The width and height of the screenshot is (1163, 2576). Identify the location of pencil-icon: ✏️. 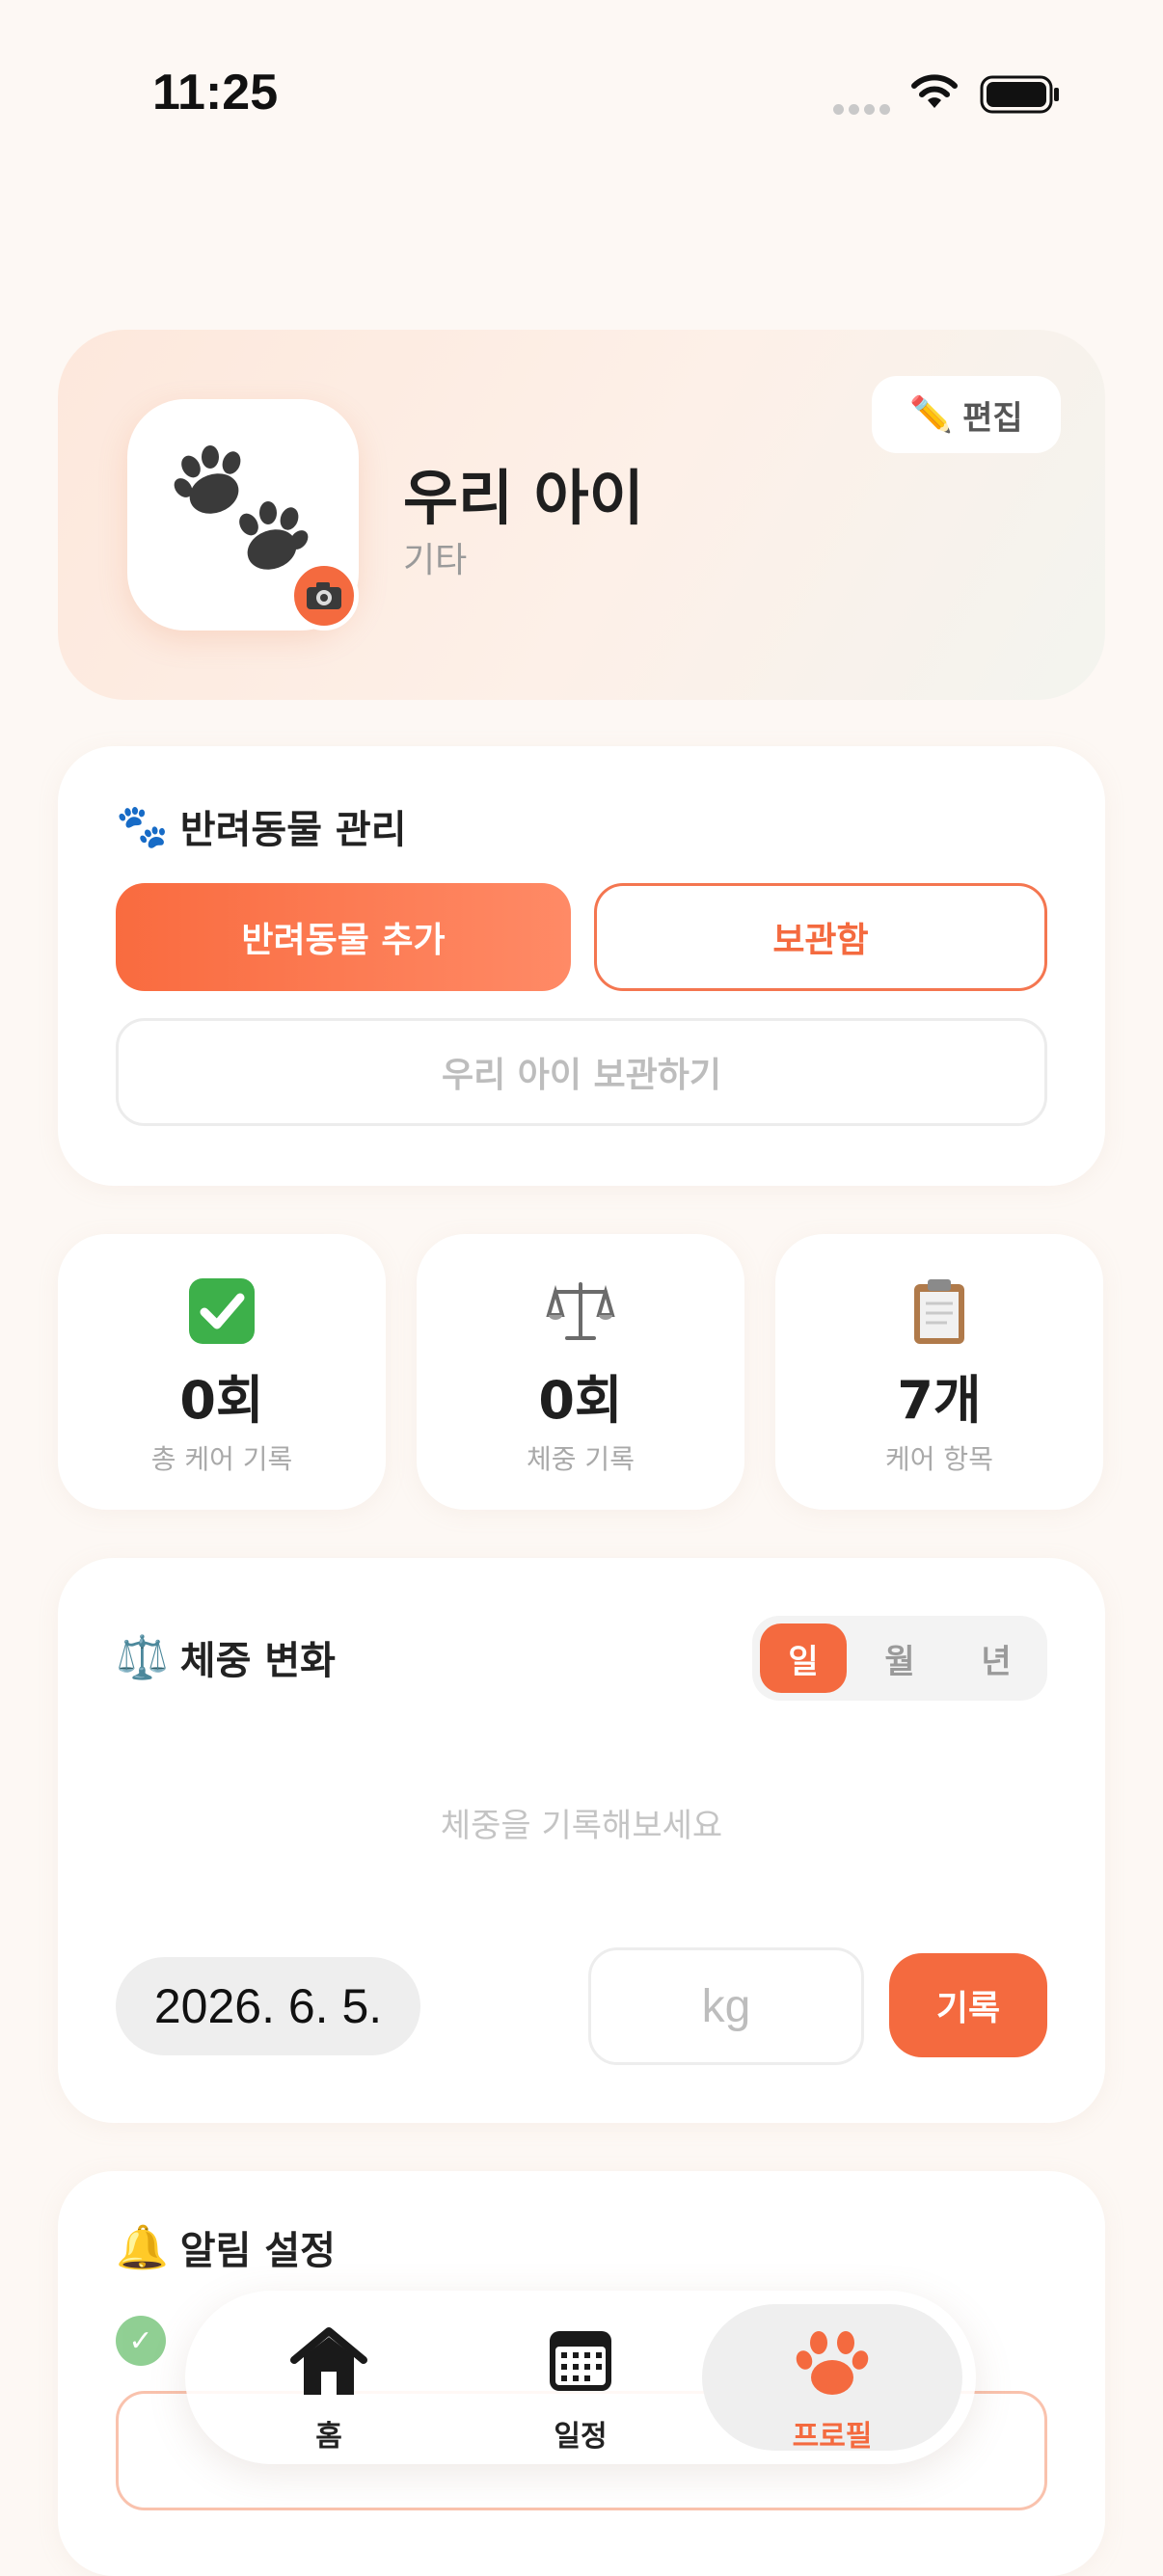
(931, 415).